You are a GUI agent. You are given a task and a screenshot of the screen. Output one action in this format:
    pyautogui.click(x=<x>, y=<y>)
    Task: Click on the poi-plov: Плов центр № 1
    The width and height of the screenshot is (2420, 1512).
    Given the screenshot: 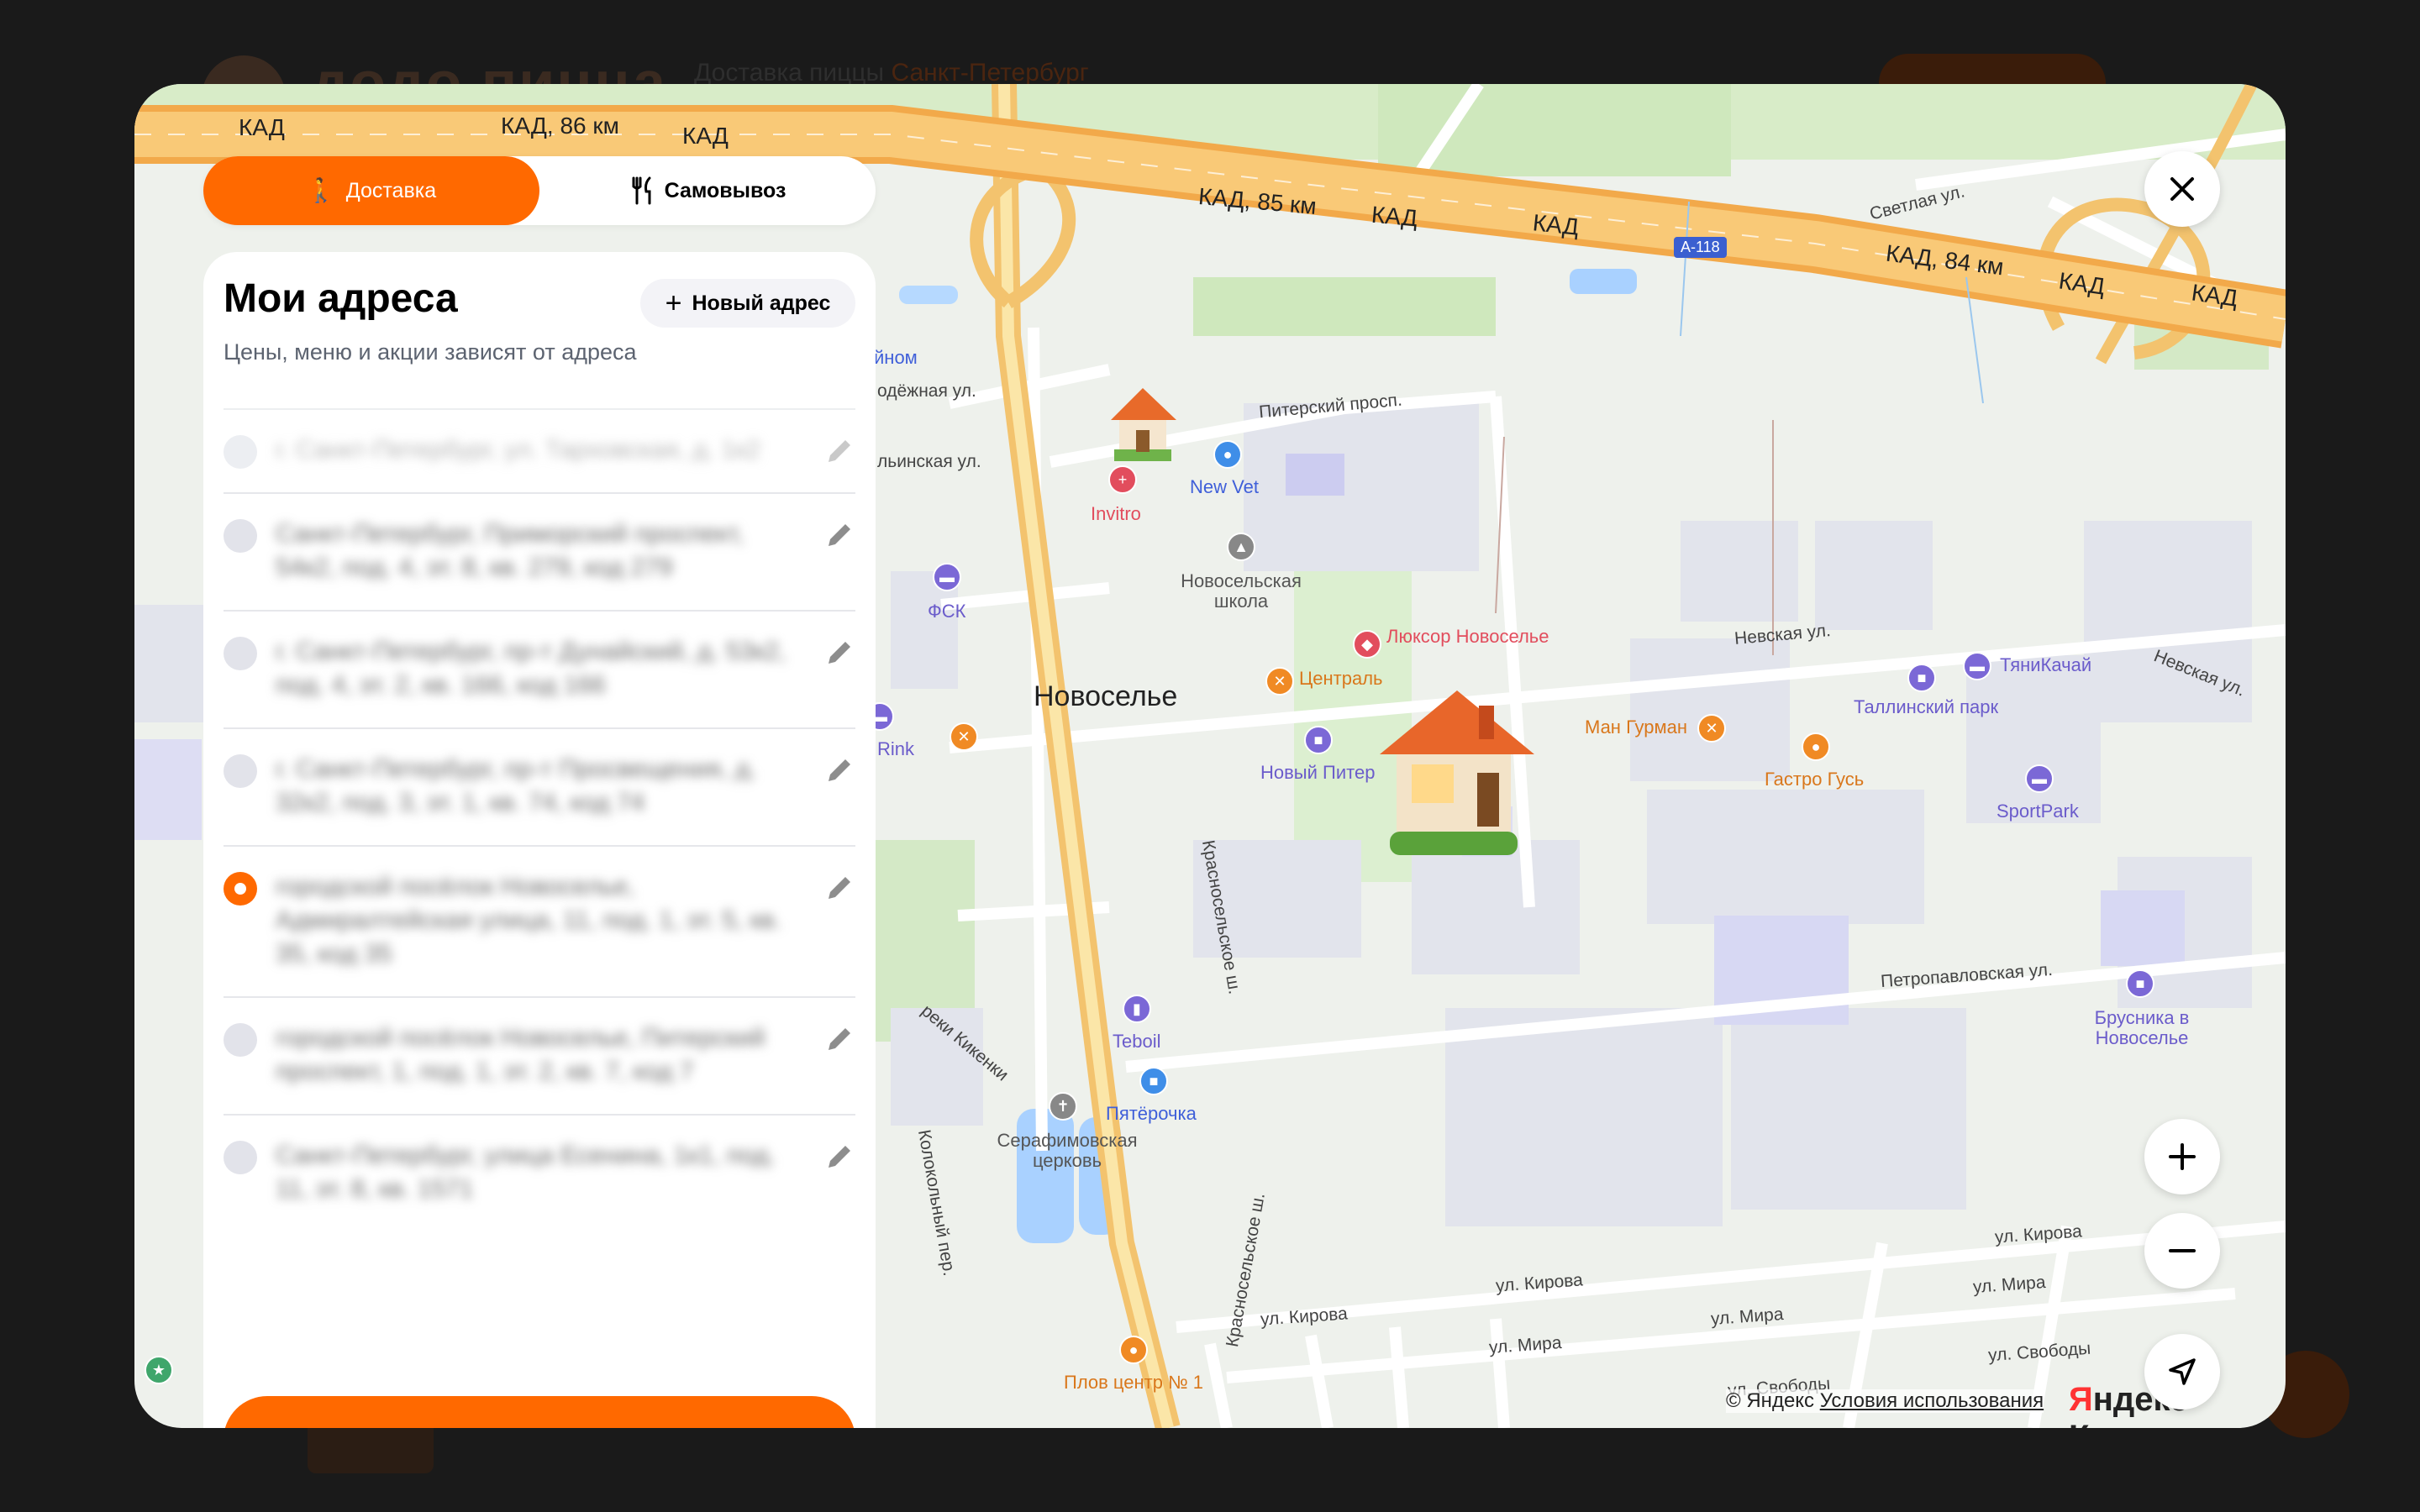 What is the action you would take?
    pyautogui.click(x=1134, y=1383)
    